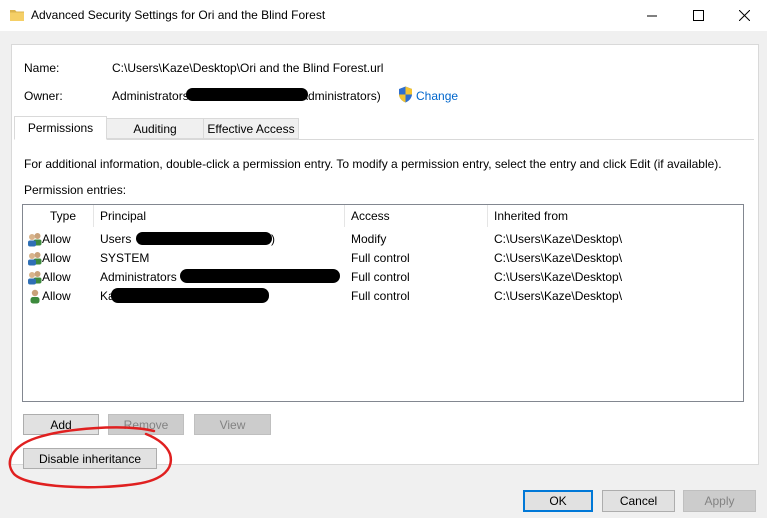 The width and height of the screenshot is (767, 518). I want to click on tab-label: Permissions, so click(60, 128).